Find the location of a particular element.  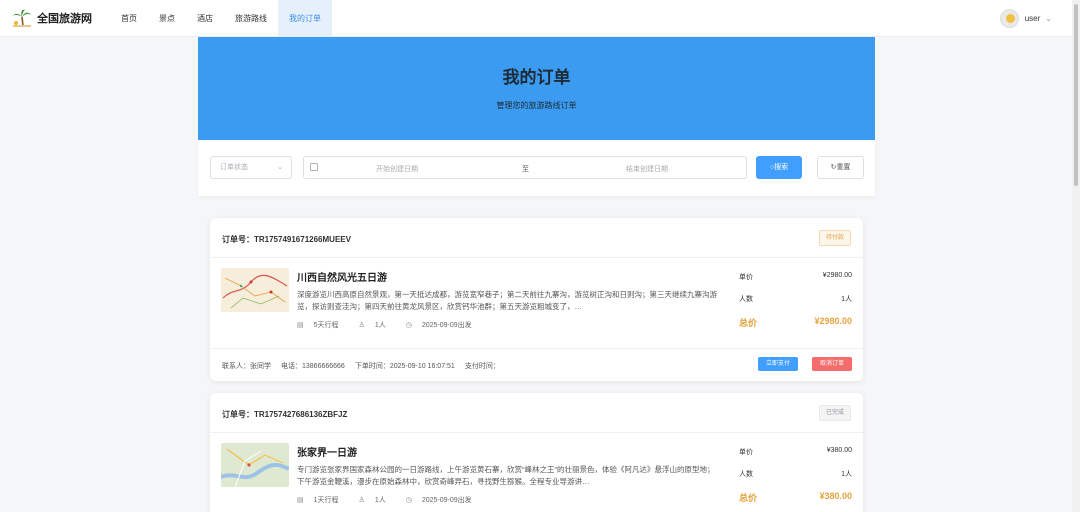

page-title: 我的订单 is located at coordinates (536, 77).